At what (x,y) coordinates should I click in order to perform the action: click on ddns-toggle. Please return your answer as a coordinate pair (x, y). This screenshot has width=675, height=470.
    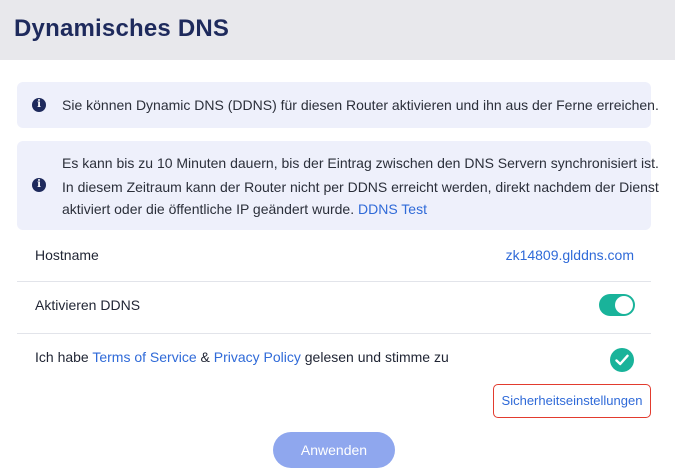
    Looking at the image, I should click on (617, 305).